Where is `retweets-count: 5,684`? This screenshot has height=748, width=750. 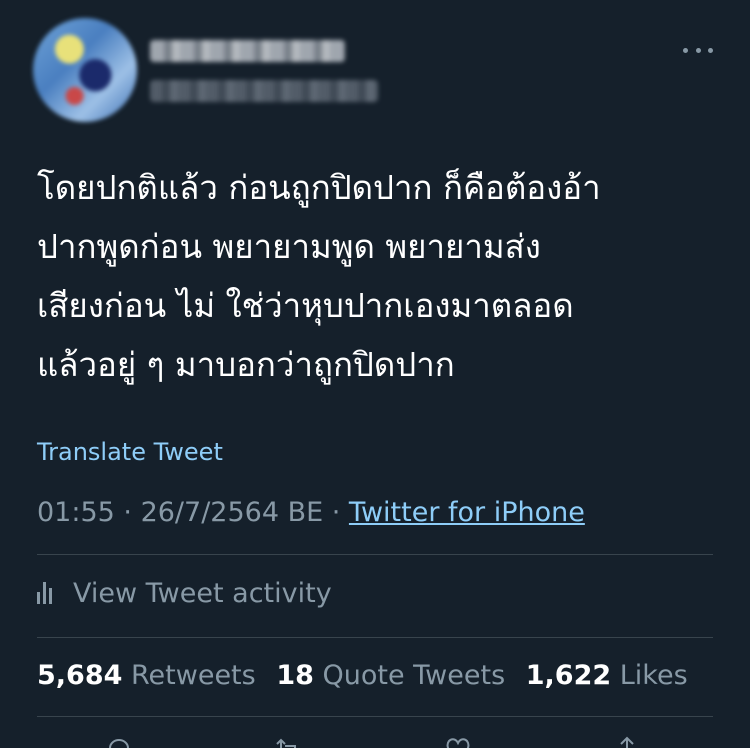
retweets-count: 5,684 is located at coordinates (80, 675).